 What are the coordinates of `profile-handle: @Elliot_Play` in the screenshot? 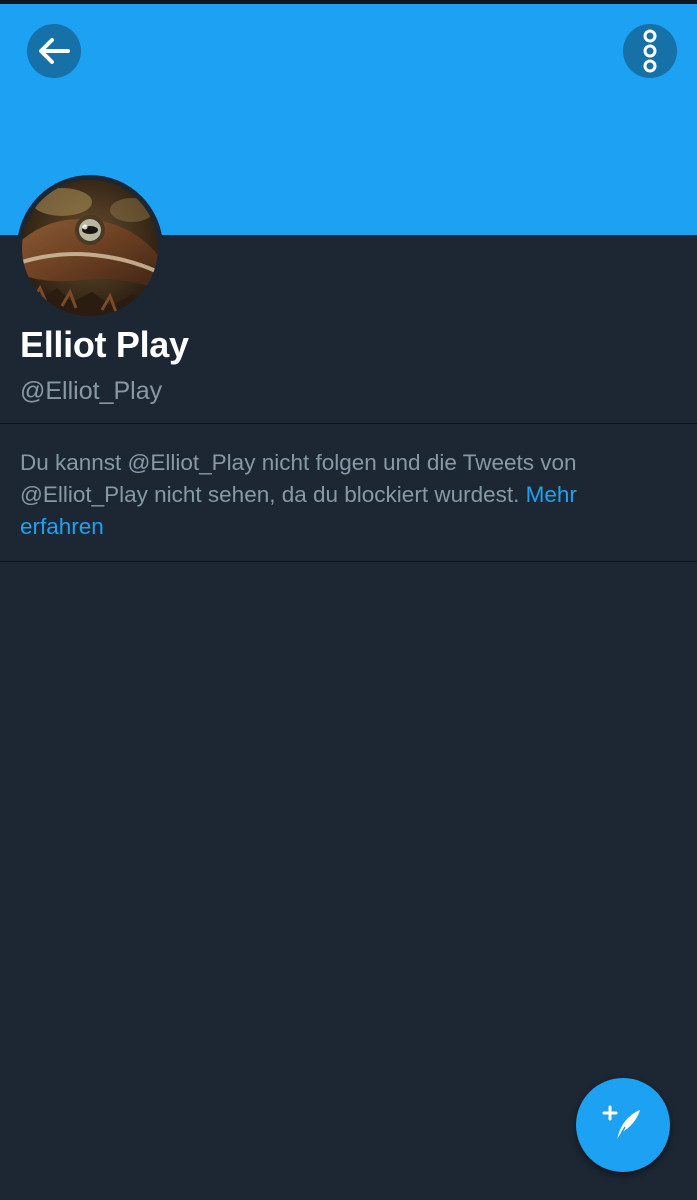 It's located at (91, 391).